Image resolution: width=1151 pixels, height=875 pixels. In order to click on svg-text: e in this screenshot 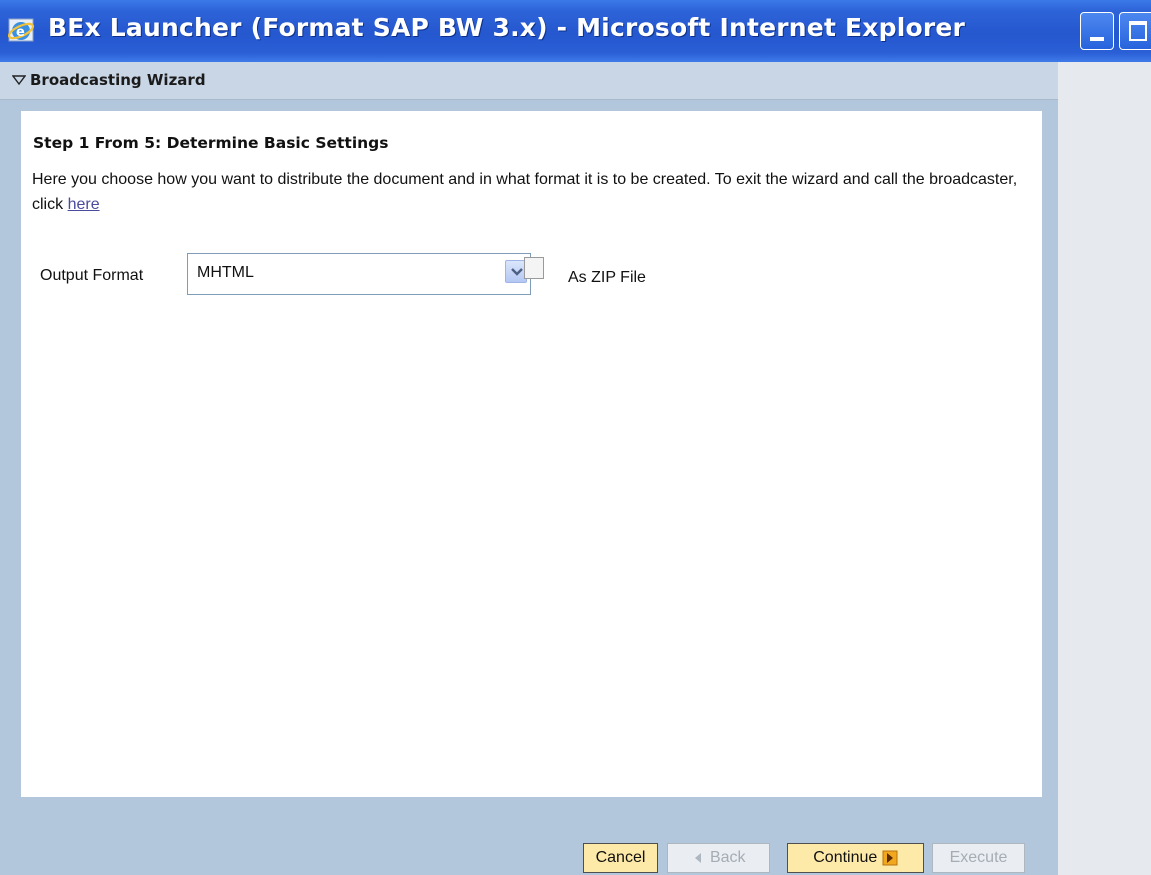, I will do `click(20, 32)`.